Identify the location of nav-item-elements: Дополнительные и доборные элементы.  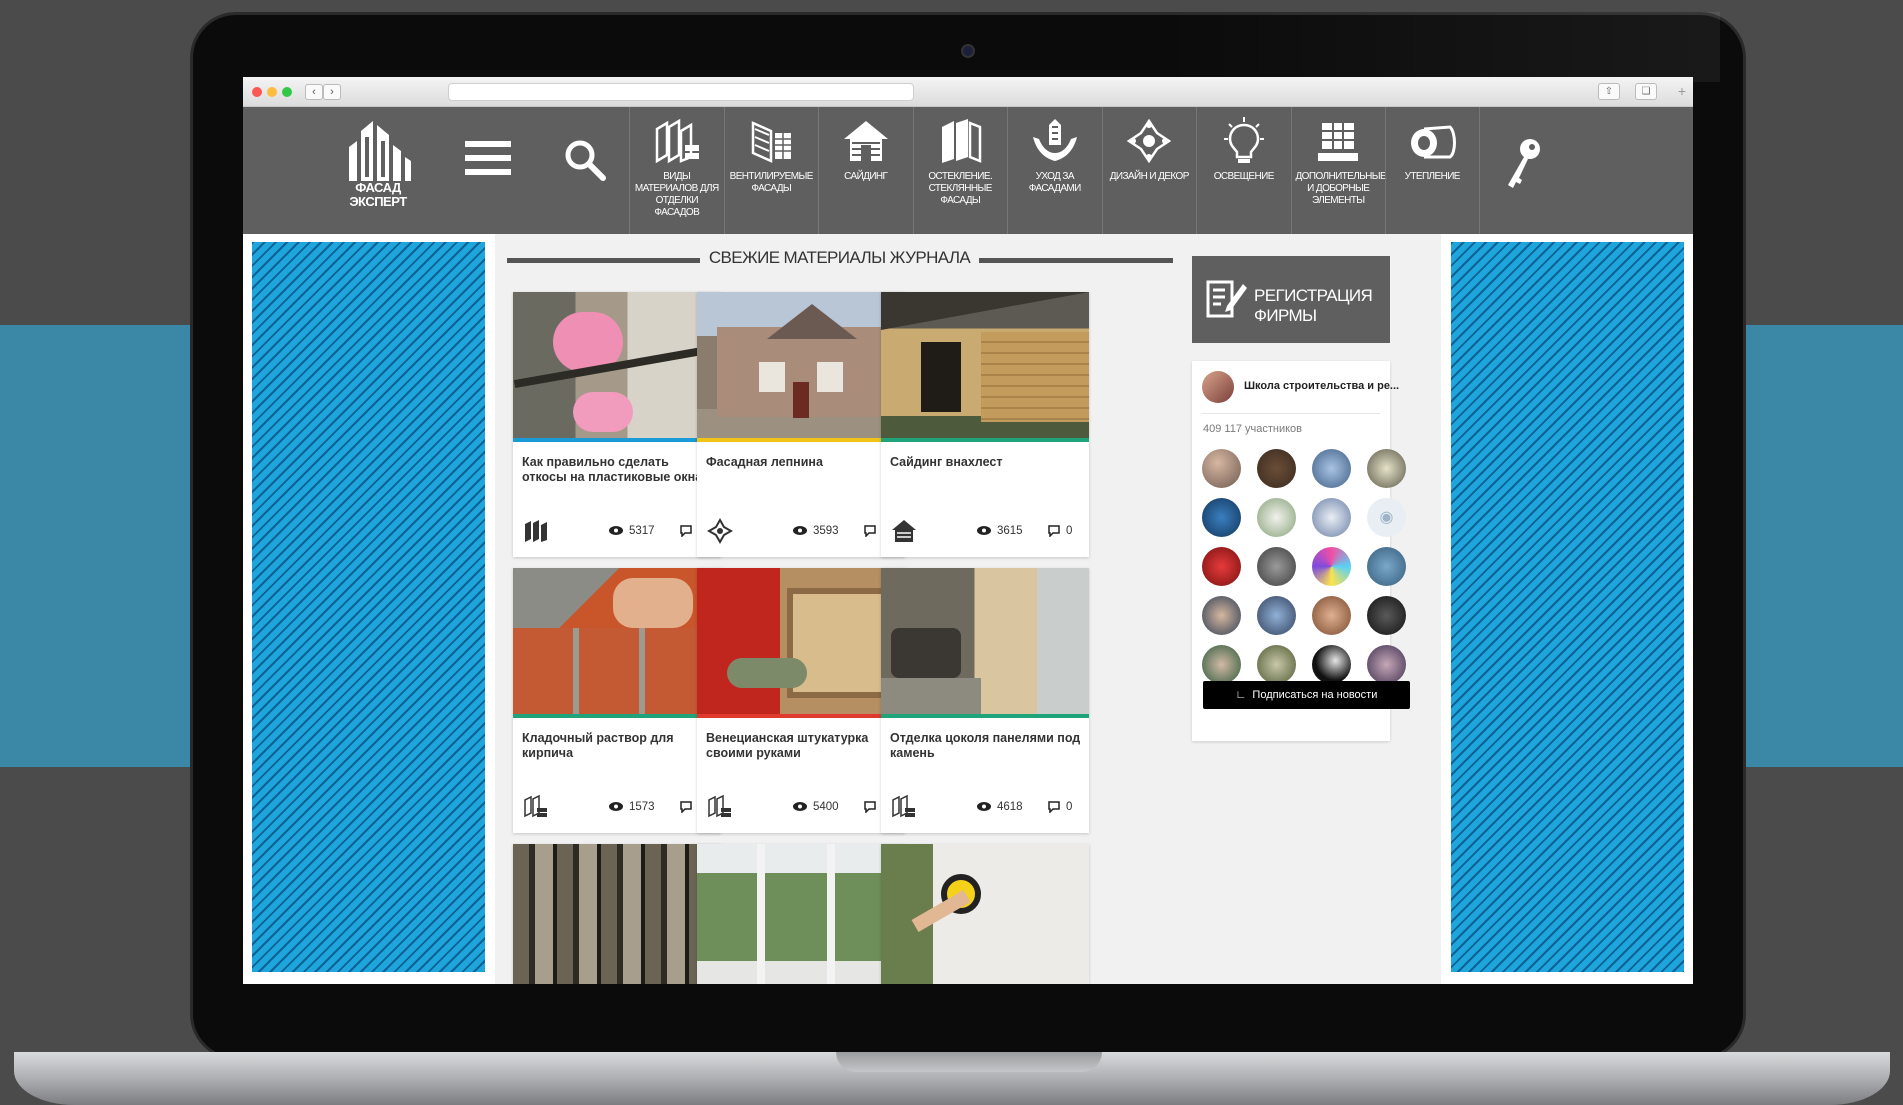
(1338, 170).